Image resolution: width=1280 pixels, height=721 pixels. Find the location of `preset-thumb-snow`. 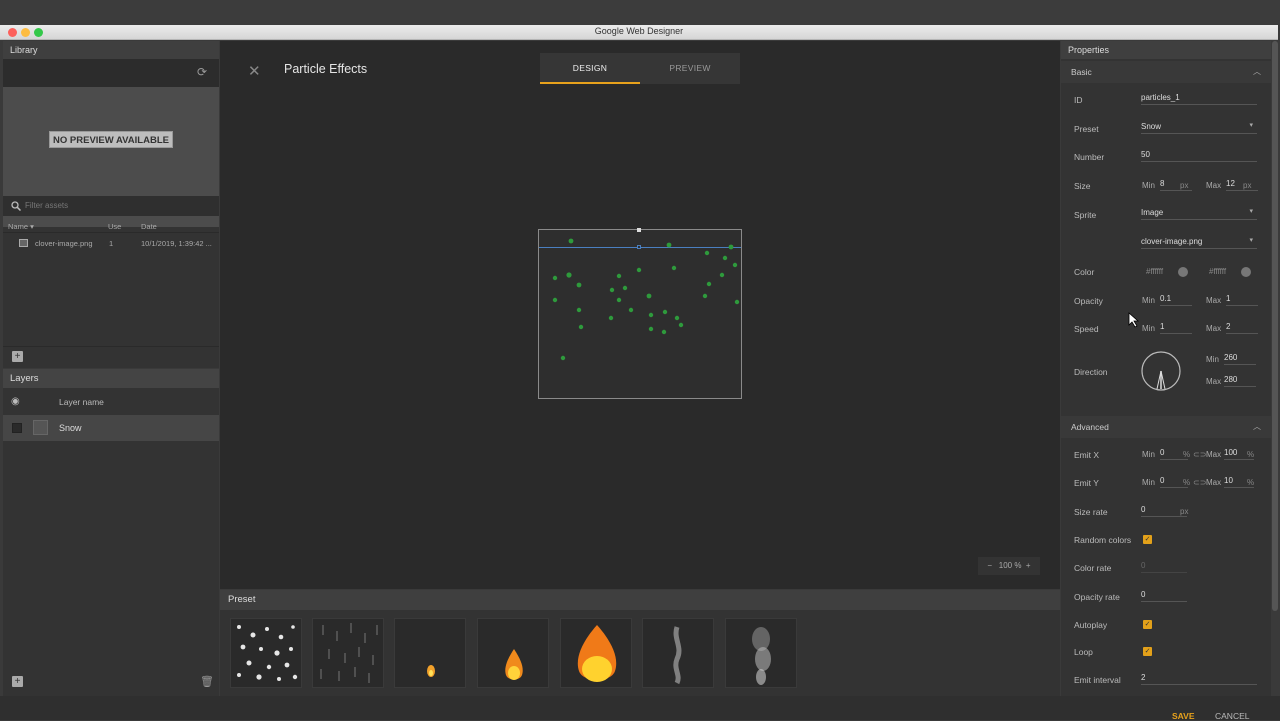

preset-thumb-snow is located at coordinates (266, 653).